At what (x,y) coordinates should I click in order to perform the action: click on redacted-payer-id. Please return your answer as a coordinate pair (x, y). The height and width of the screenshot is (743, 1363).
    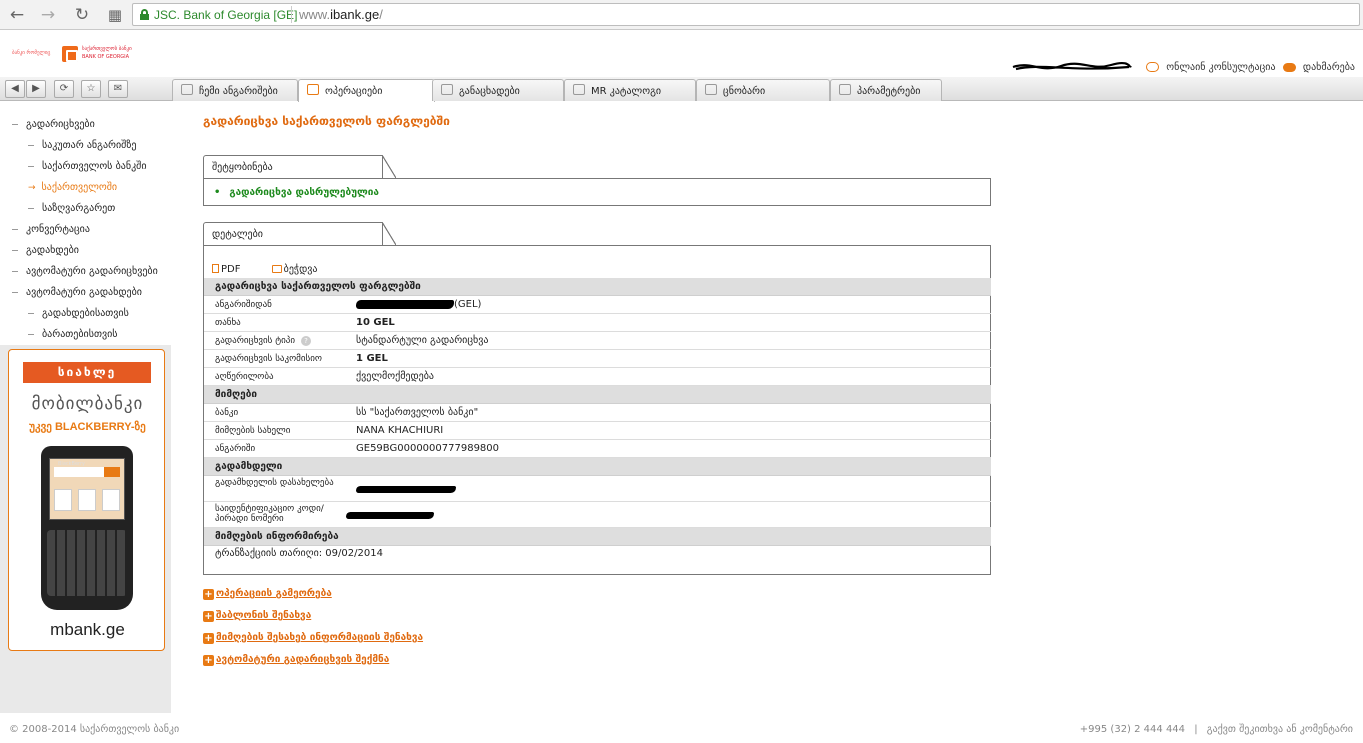
    Looking at the image, I should click on (390, 515).